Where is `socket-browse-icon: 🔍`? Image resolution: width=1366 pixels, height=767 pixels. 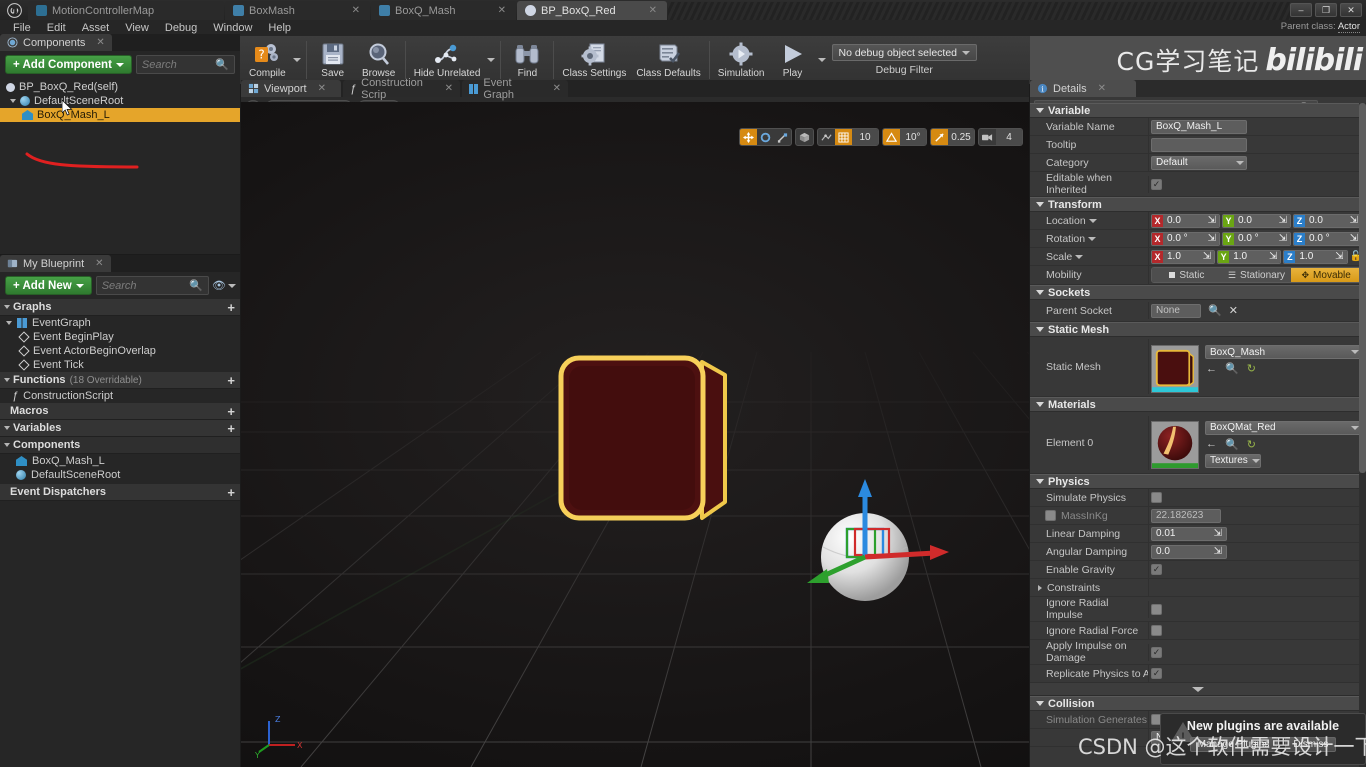
socket-browse-icon: 🔍 is located at coordinates (1215, 310).